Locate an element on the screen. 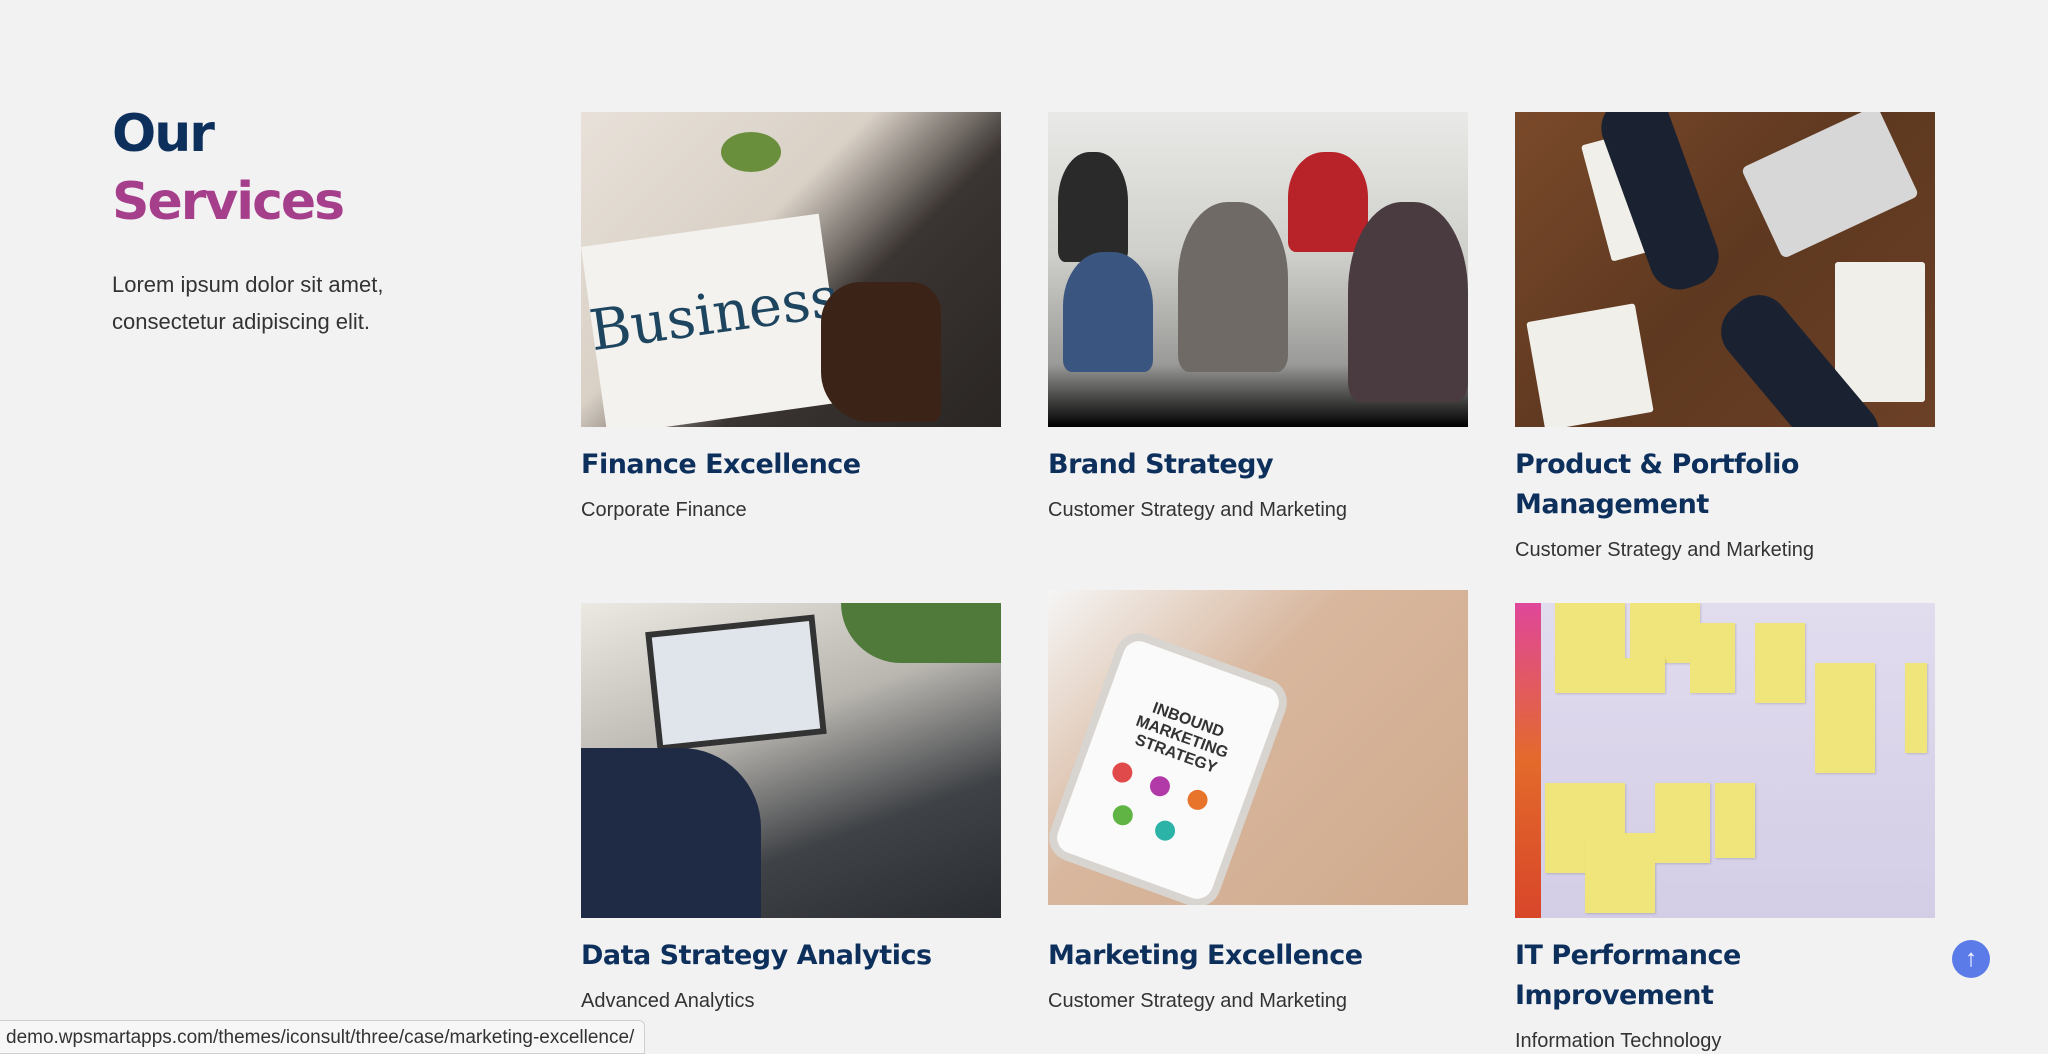  service-image: INBOUND MARKETING STRATEGY is located at coordinates (1258, 747).